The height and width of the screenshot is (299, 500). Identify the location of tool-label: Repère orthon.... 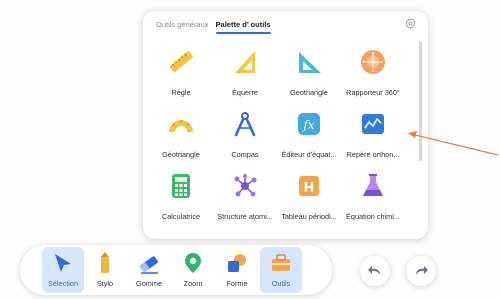
(373, 154).